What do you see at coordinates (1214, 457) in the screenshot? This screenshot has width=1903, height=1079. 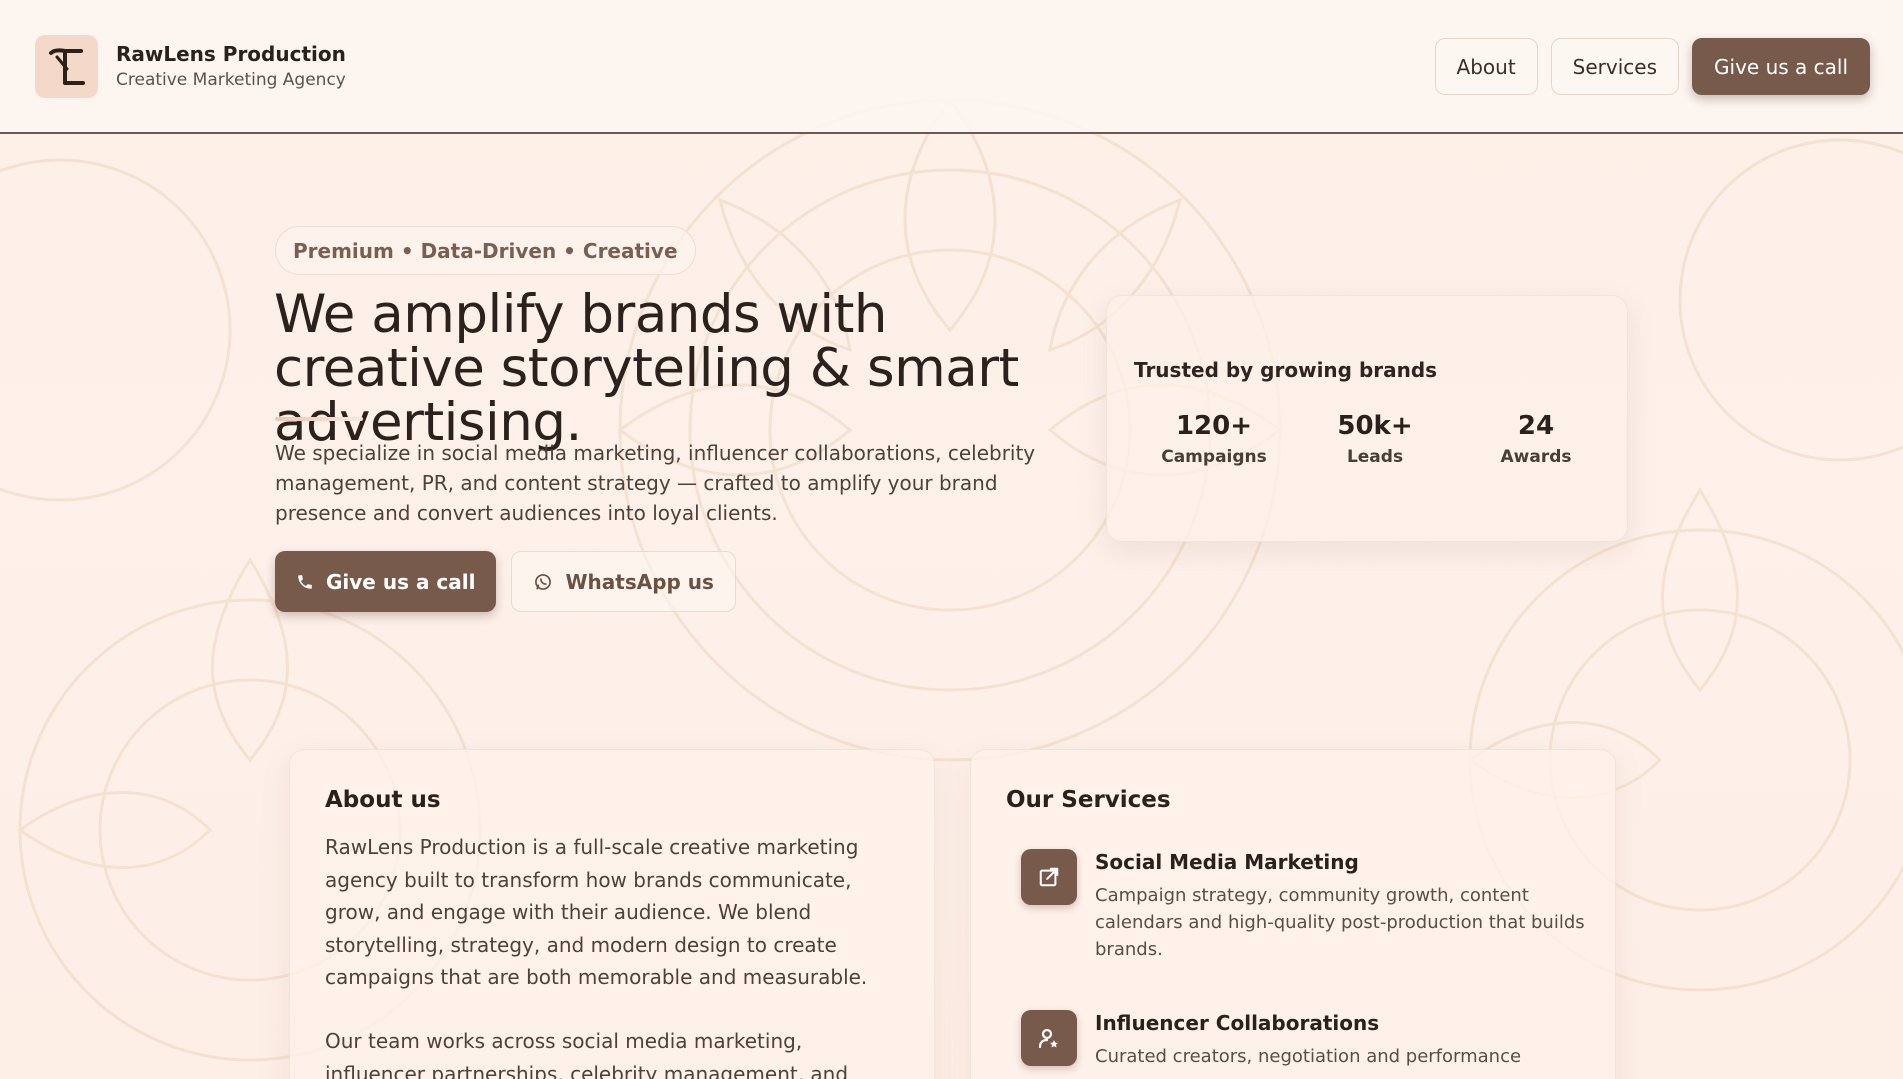 I see `stat-label: Campaigns` at bounding box center [1214, 457].